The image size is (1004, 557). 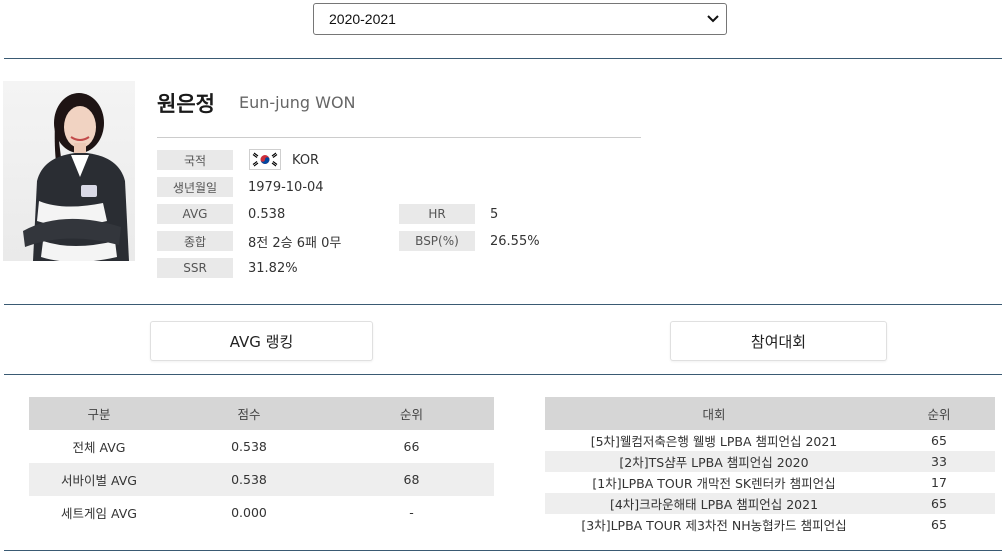 What do you see at coordinates (99, 479) in the screenshot?
I see `cell-category: 서바이벌 AVG` at bounding box center [99, 479].